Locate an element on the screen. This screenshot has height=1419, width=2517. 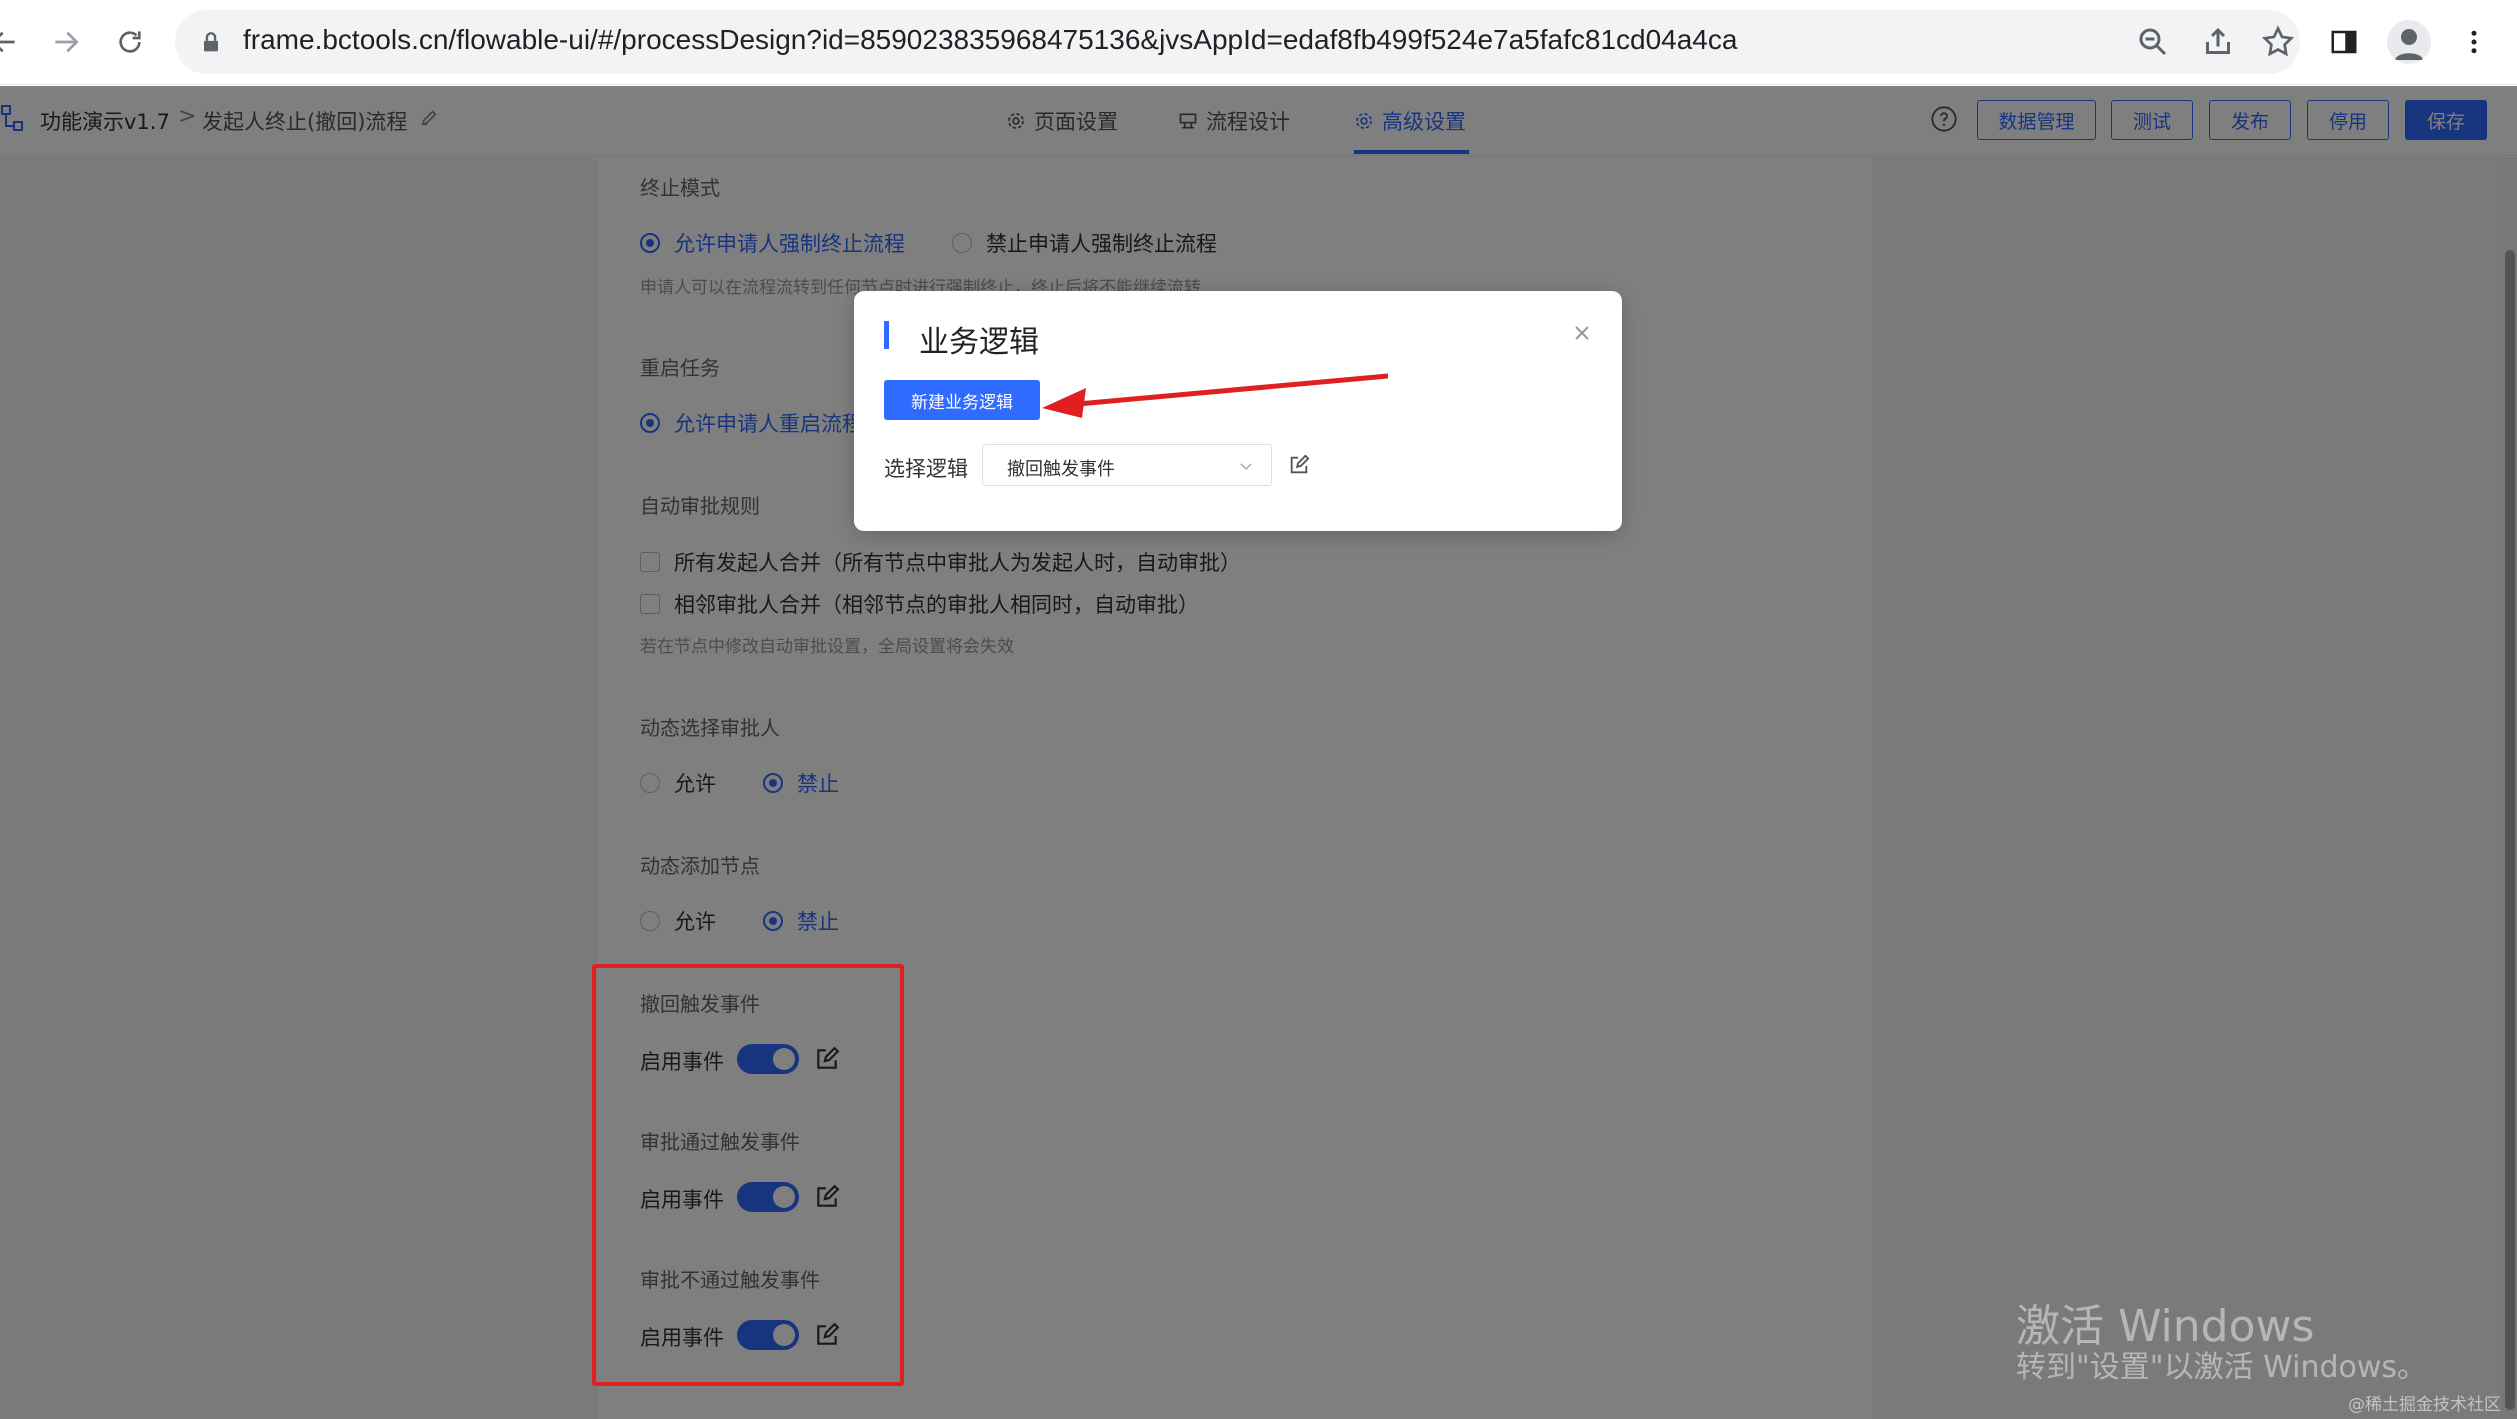
select-logic-label: 选择逻辑 is located at coordinates (926, 469).